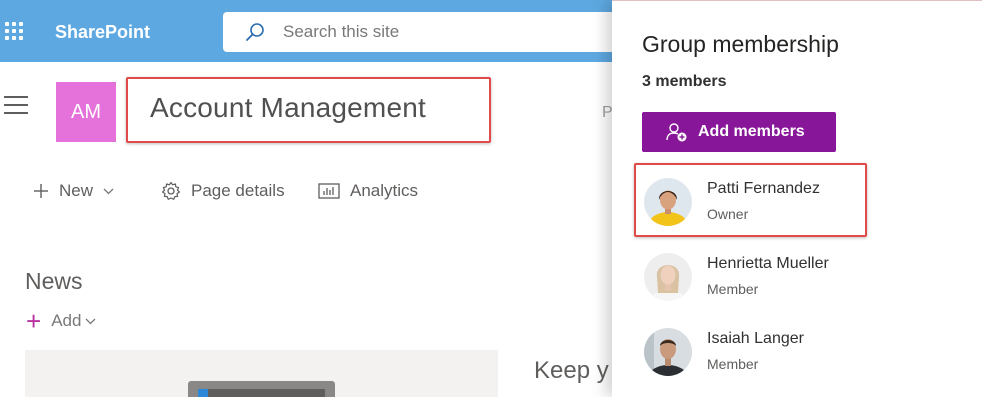 This screenshot has width=982, height=397. I want to click on news-heading: News, so click(54, 281).